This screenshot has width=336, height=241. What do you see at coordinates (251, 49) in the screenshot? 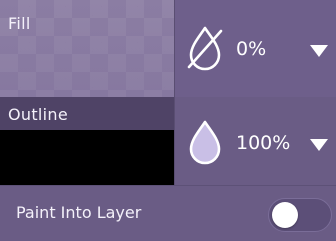
I see `fill-opacity-value: 0%` at bounding box center [251, 49].